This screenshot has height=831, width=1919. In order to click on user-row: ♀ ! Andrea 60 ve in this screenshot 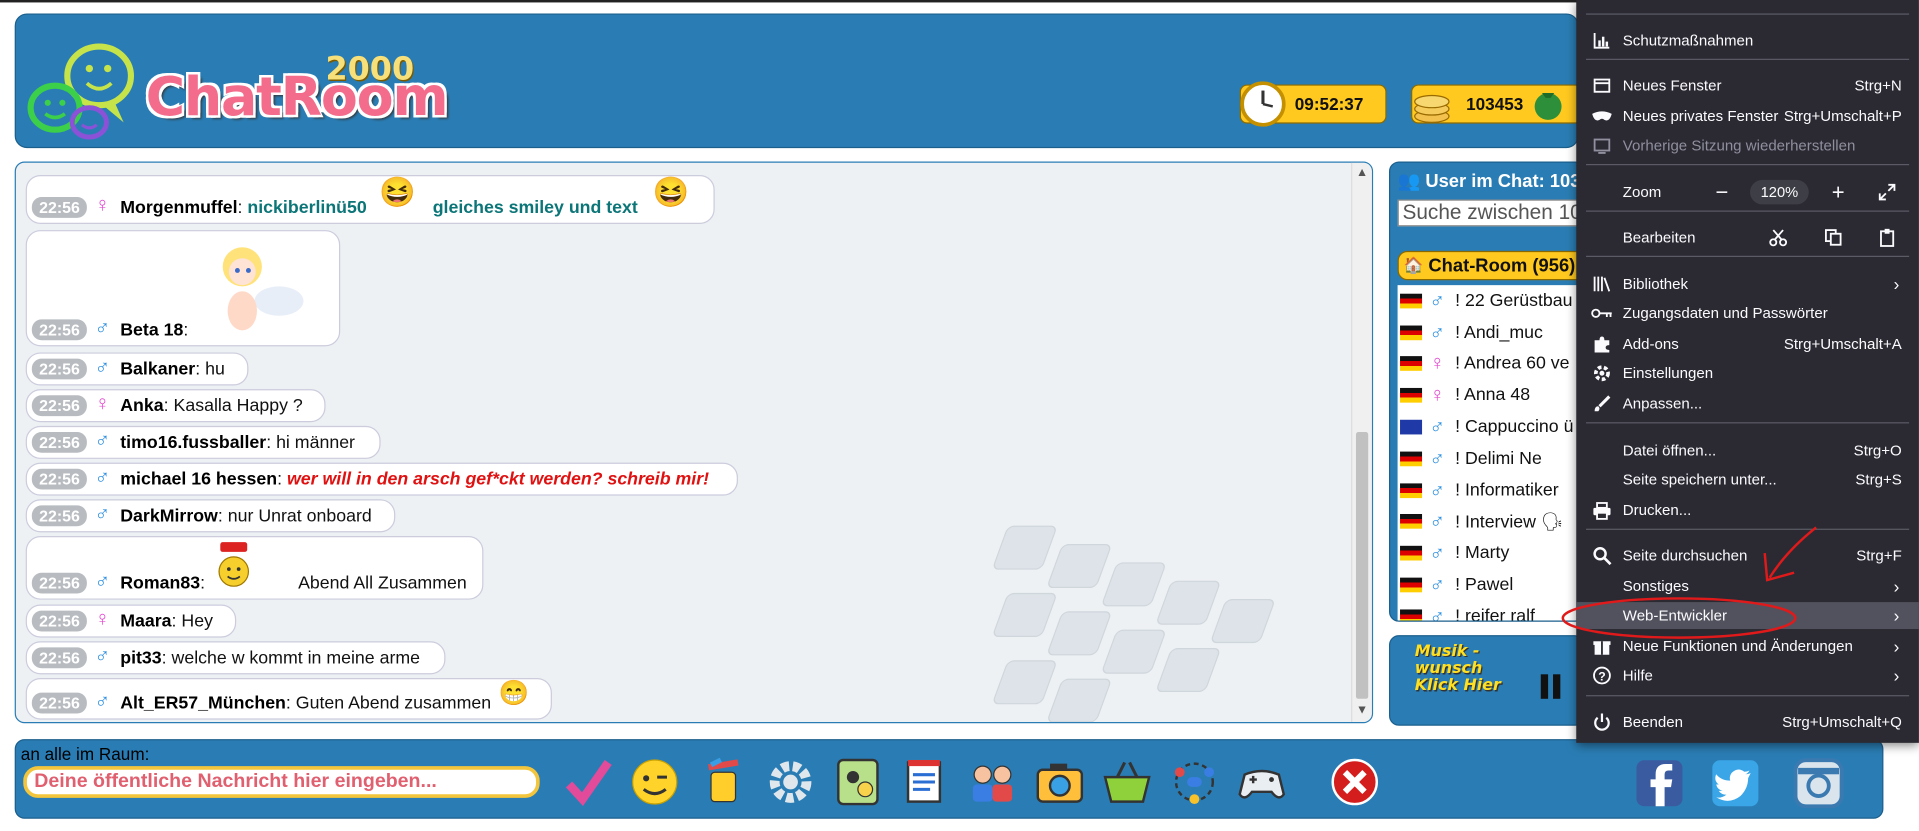, I will do `click(1491, 364)`.